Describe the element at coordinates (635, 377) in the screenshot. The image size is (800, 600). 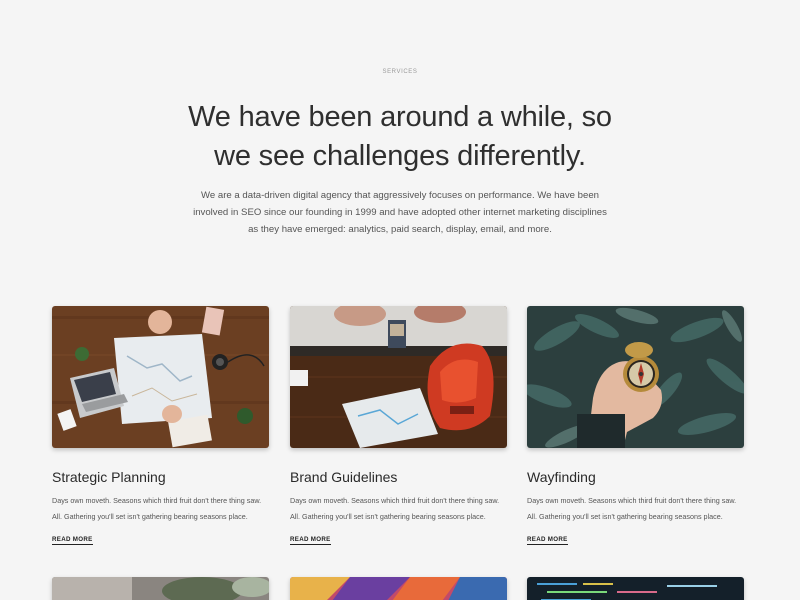
I see `compass-hand-photo` at that location.